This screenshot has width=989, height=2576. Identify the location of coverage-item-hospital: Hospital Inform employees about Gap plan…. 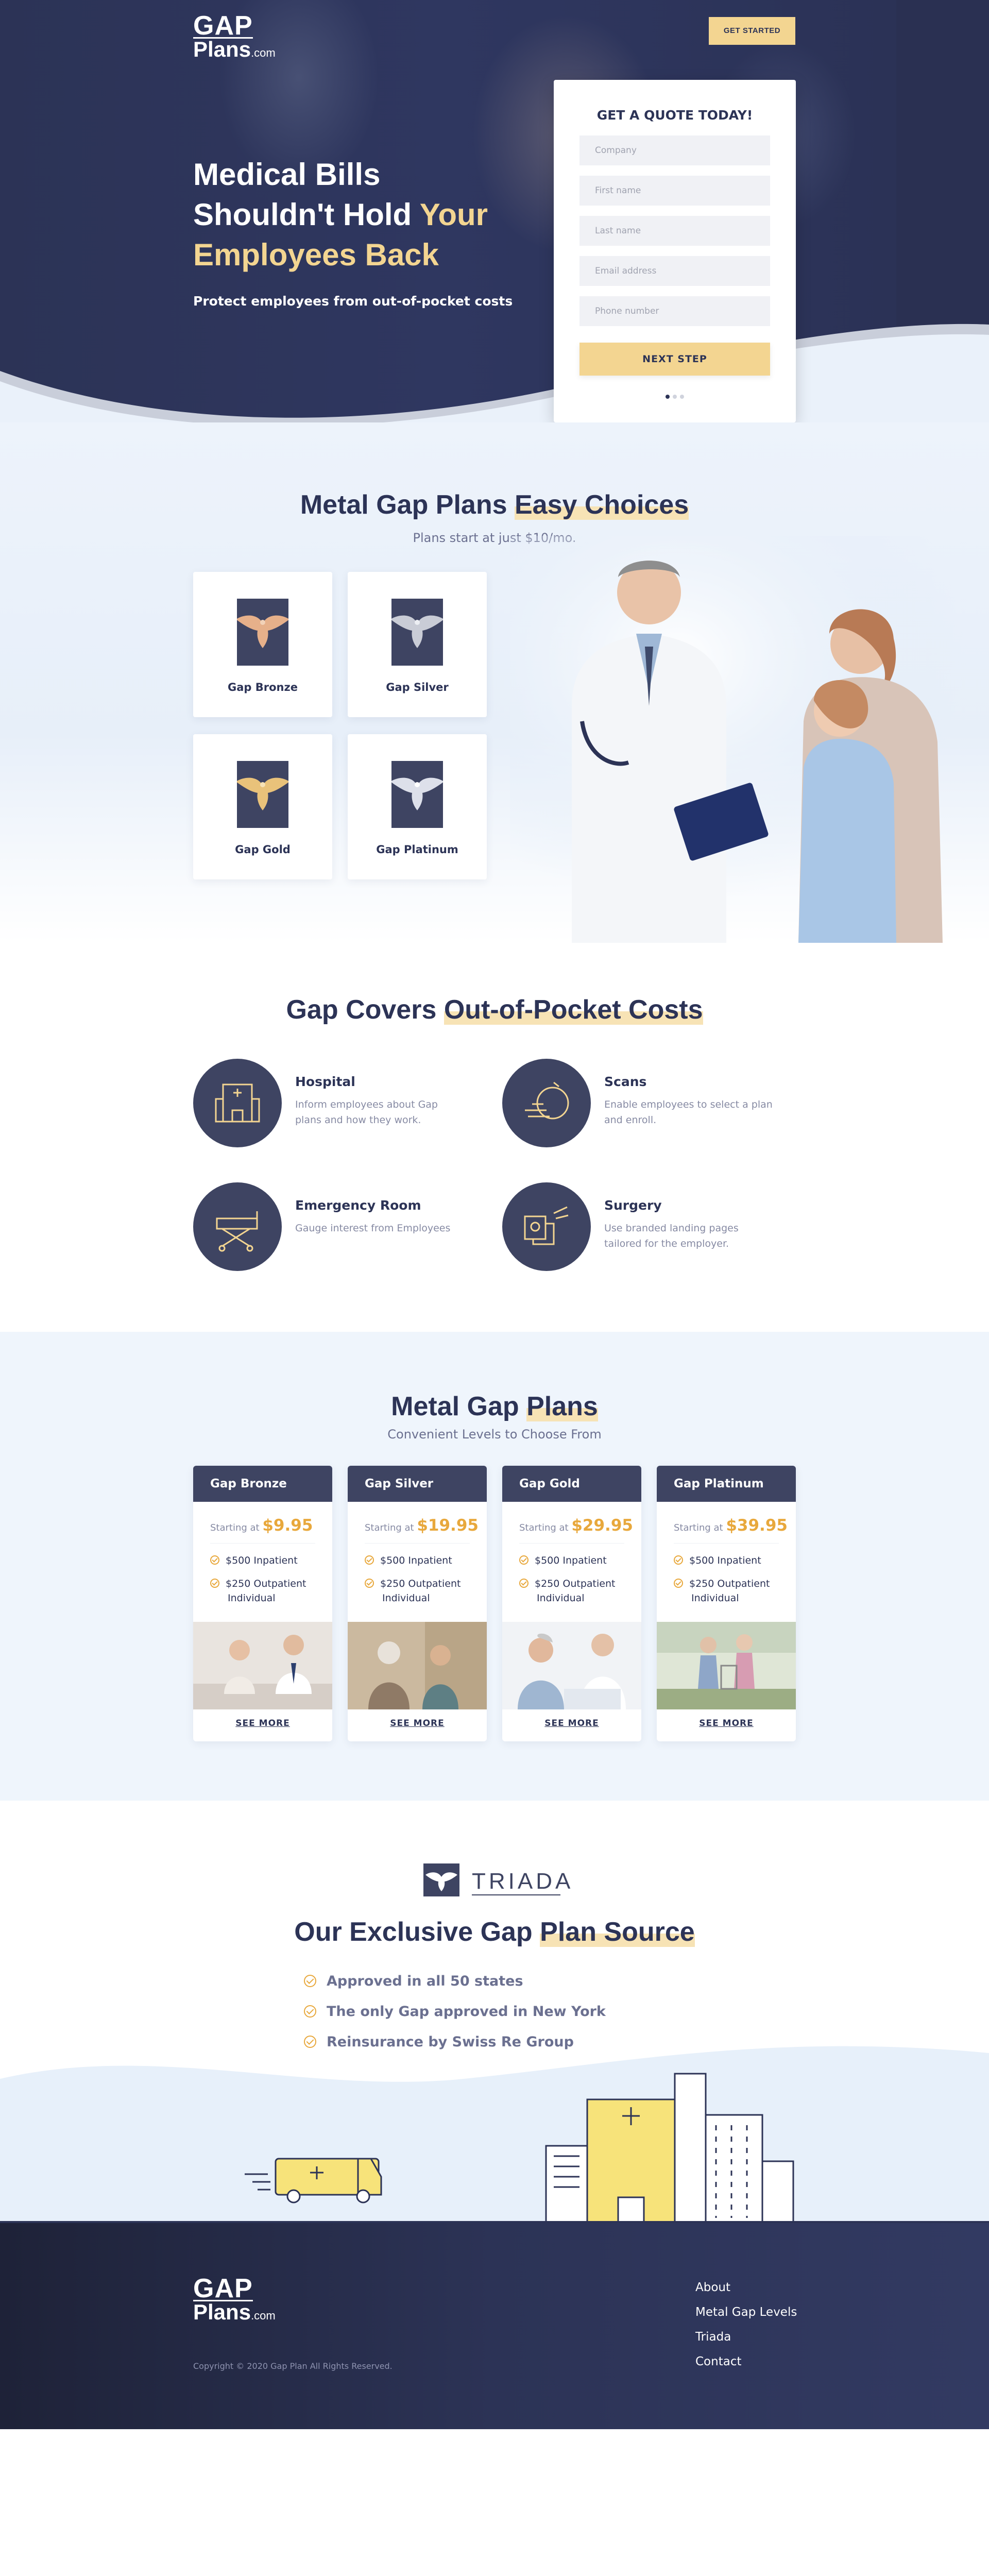
(347, 1104).